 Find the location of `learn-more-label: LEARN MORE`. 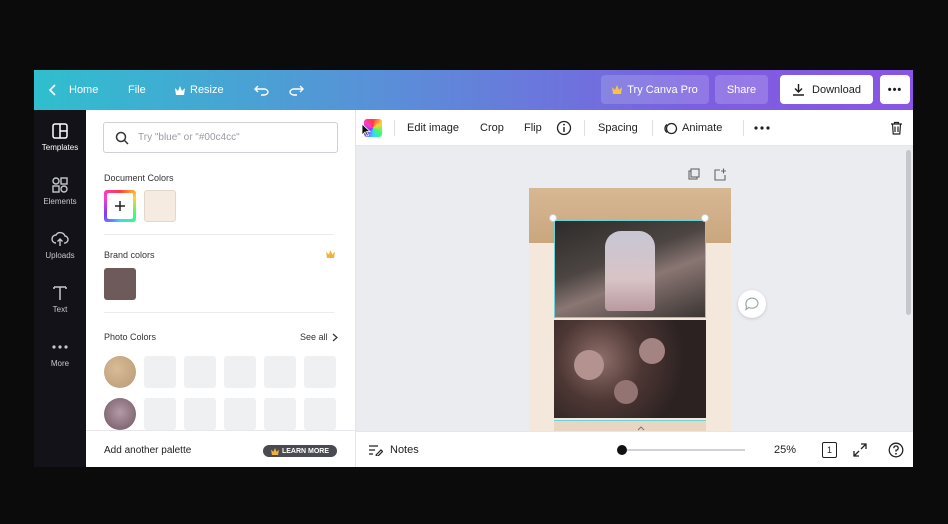

learn-more-label: LEARN MORE is located at coordinates (305, 451).